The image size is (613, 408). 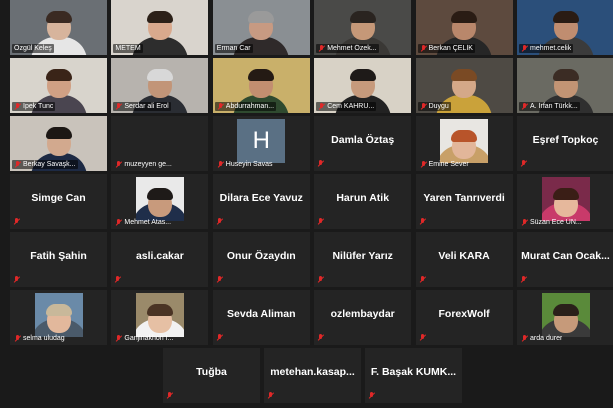 I want to click on participant-display-name: Dilara Ece Yavuz, so click(x=261, y=198).